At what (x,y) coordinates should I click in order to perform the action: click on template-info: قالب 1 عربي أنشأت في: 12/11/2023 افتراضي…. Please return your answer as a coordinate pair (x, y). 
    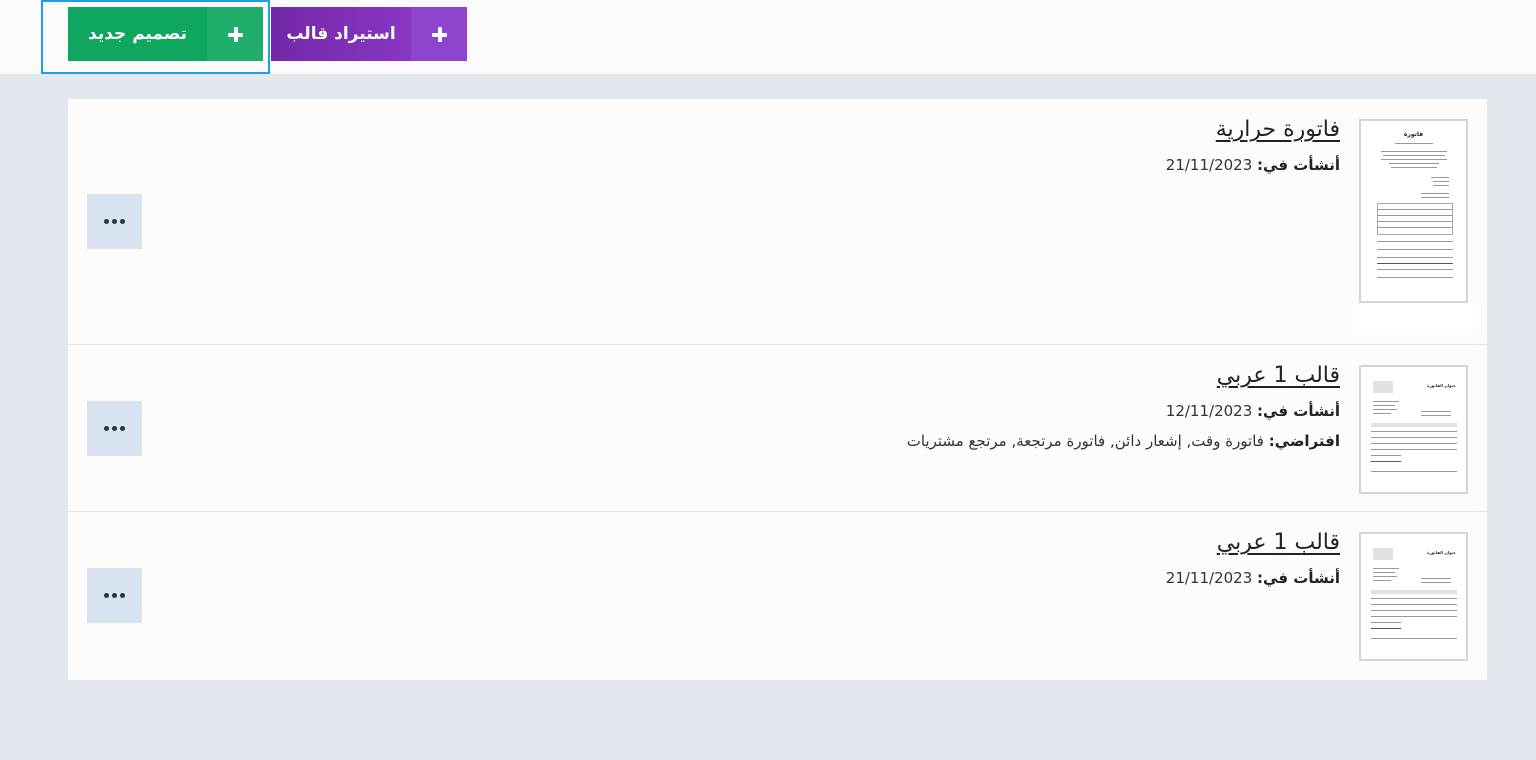
    Looking at the image, I should click on (1123, 406).